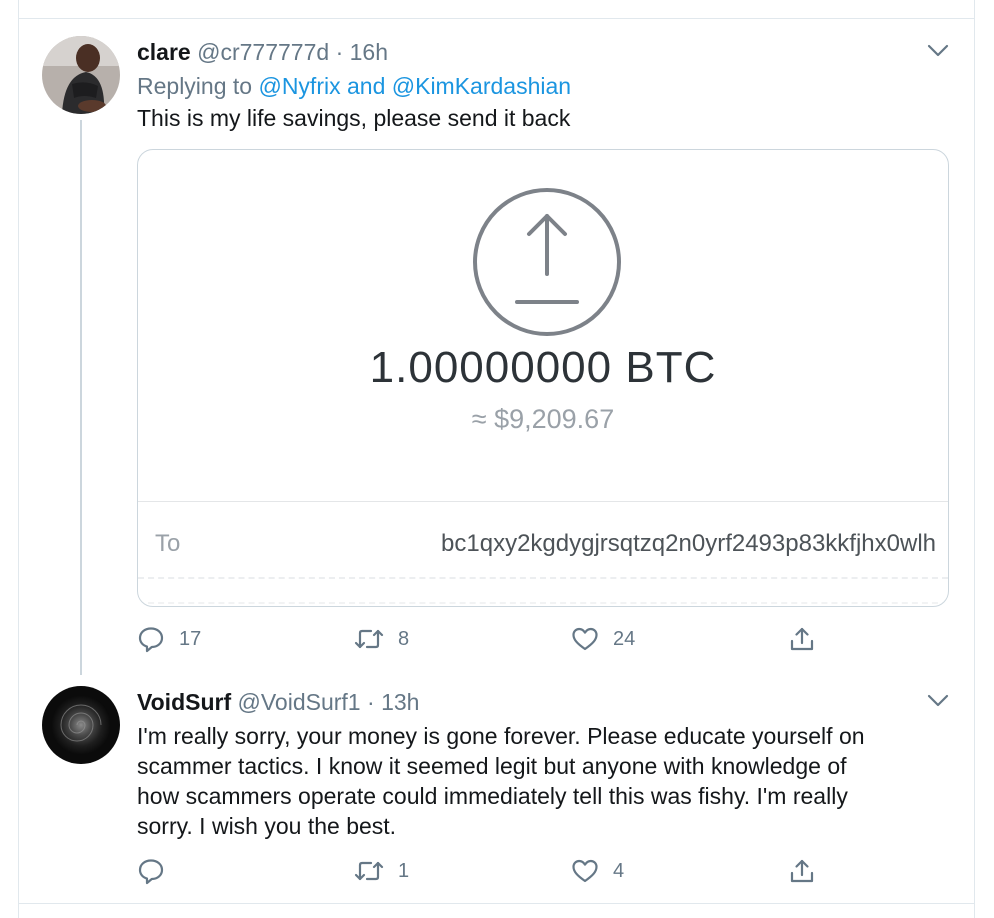 This screenshot has width=994, height=918. I want to click on display-name: clare, so click(164, 52).